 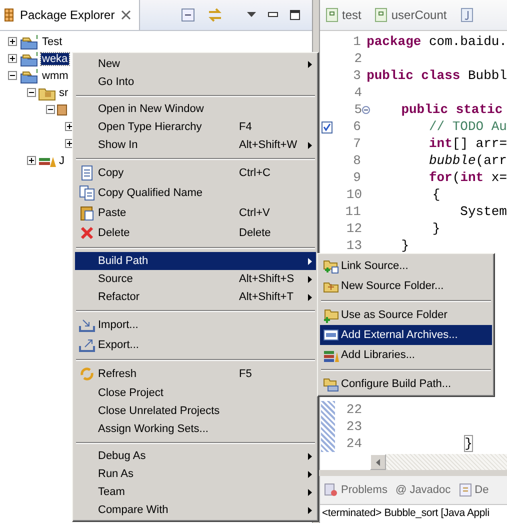 I want to click on panel-tab: De, so click(x=473, y=490).